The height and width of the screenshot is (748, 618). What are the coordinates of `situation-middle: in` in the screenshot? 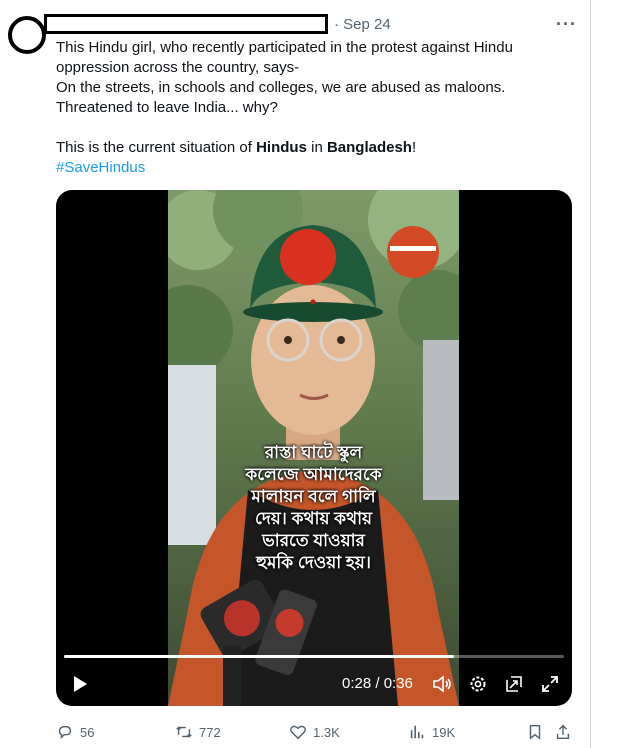 It's located at (316, 147).